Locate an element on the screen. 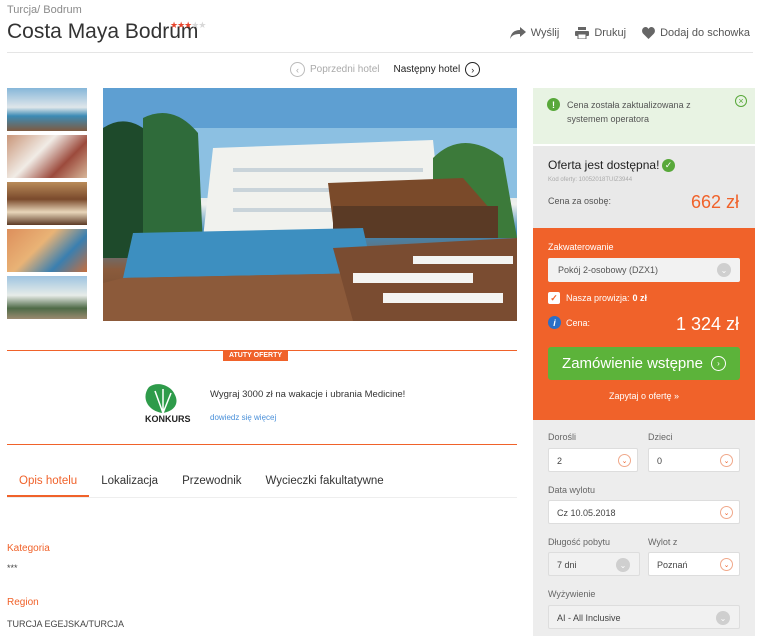 The image size is (760, 636). departure-from-value: Poznań is located at coordinates (672, 565).